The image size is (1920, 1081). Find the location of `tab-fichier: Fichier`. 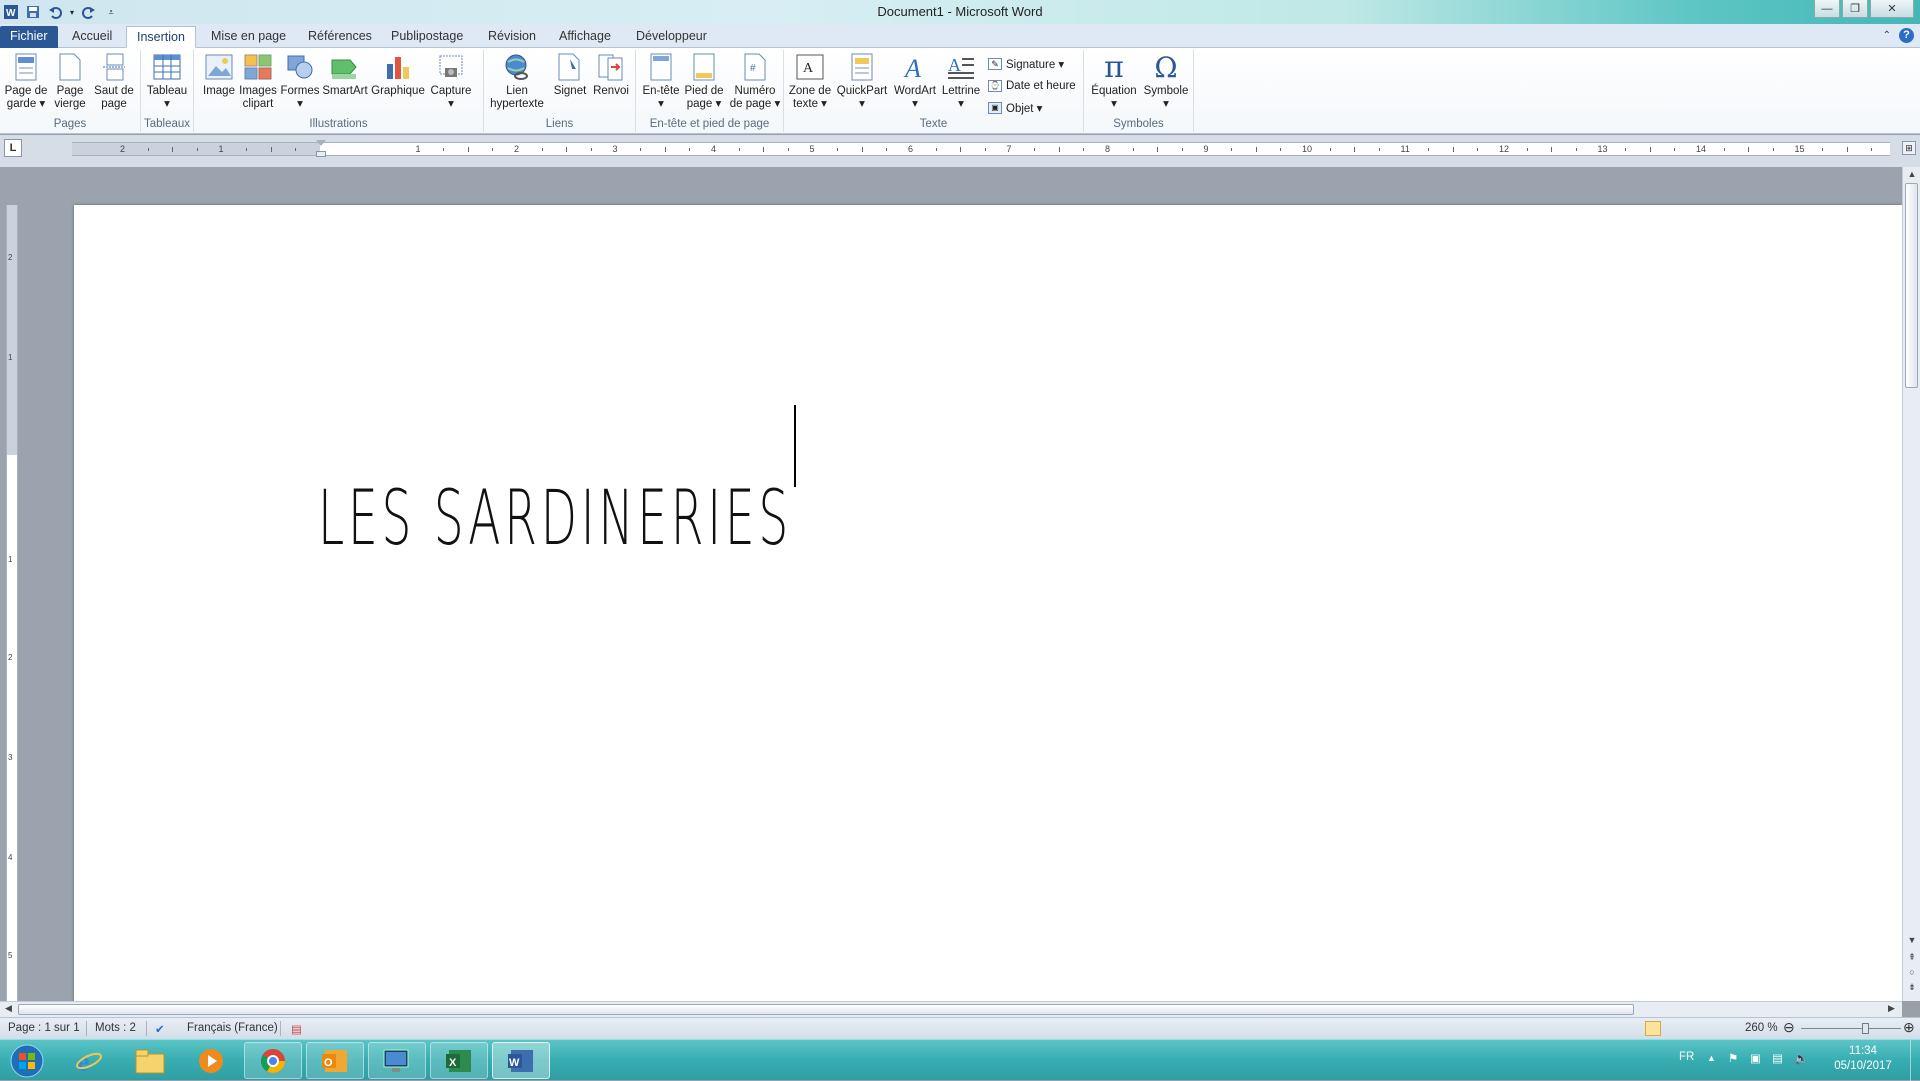

tab-fichier: Fichier is located at coordinates (29, 37).